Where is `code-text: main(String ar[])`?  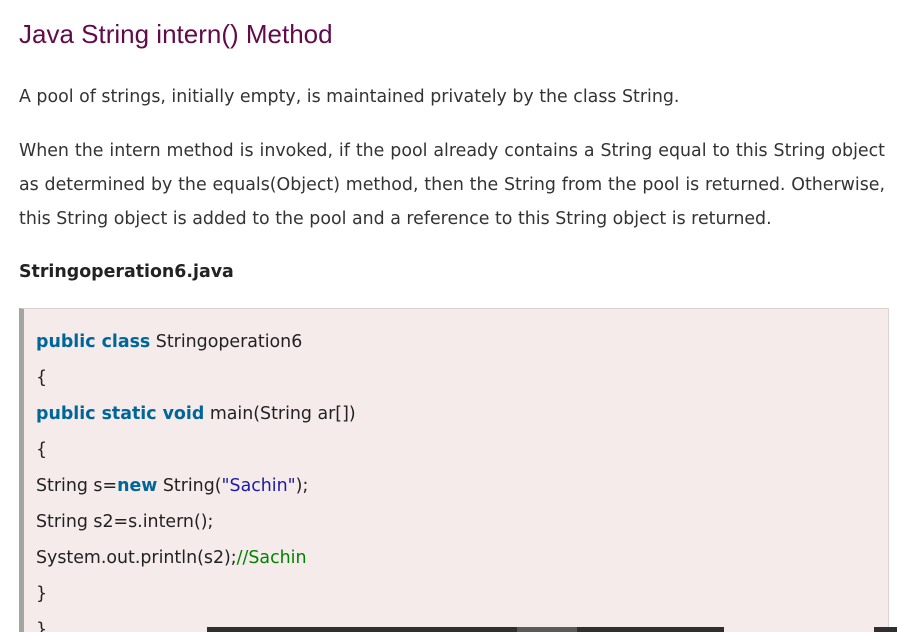
code-text: main(String ar[]) is located at coordinates (280, 414).